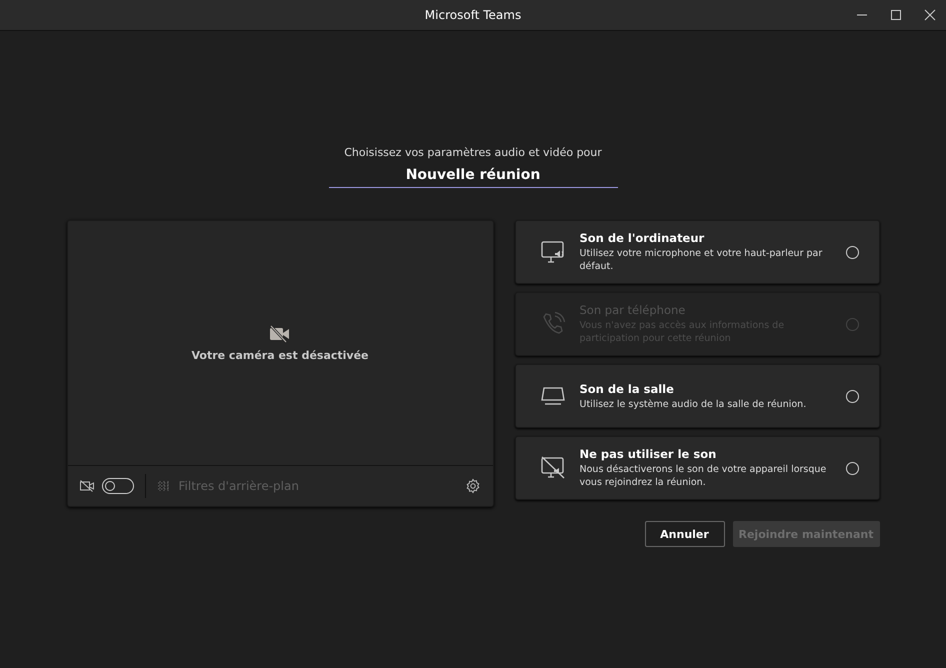 Image resolution: width=946 pixels, height=668 pixels. I want to click on close-icon, so click(930, 15).